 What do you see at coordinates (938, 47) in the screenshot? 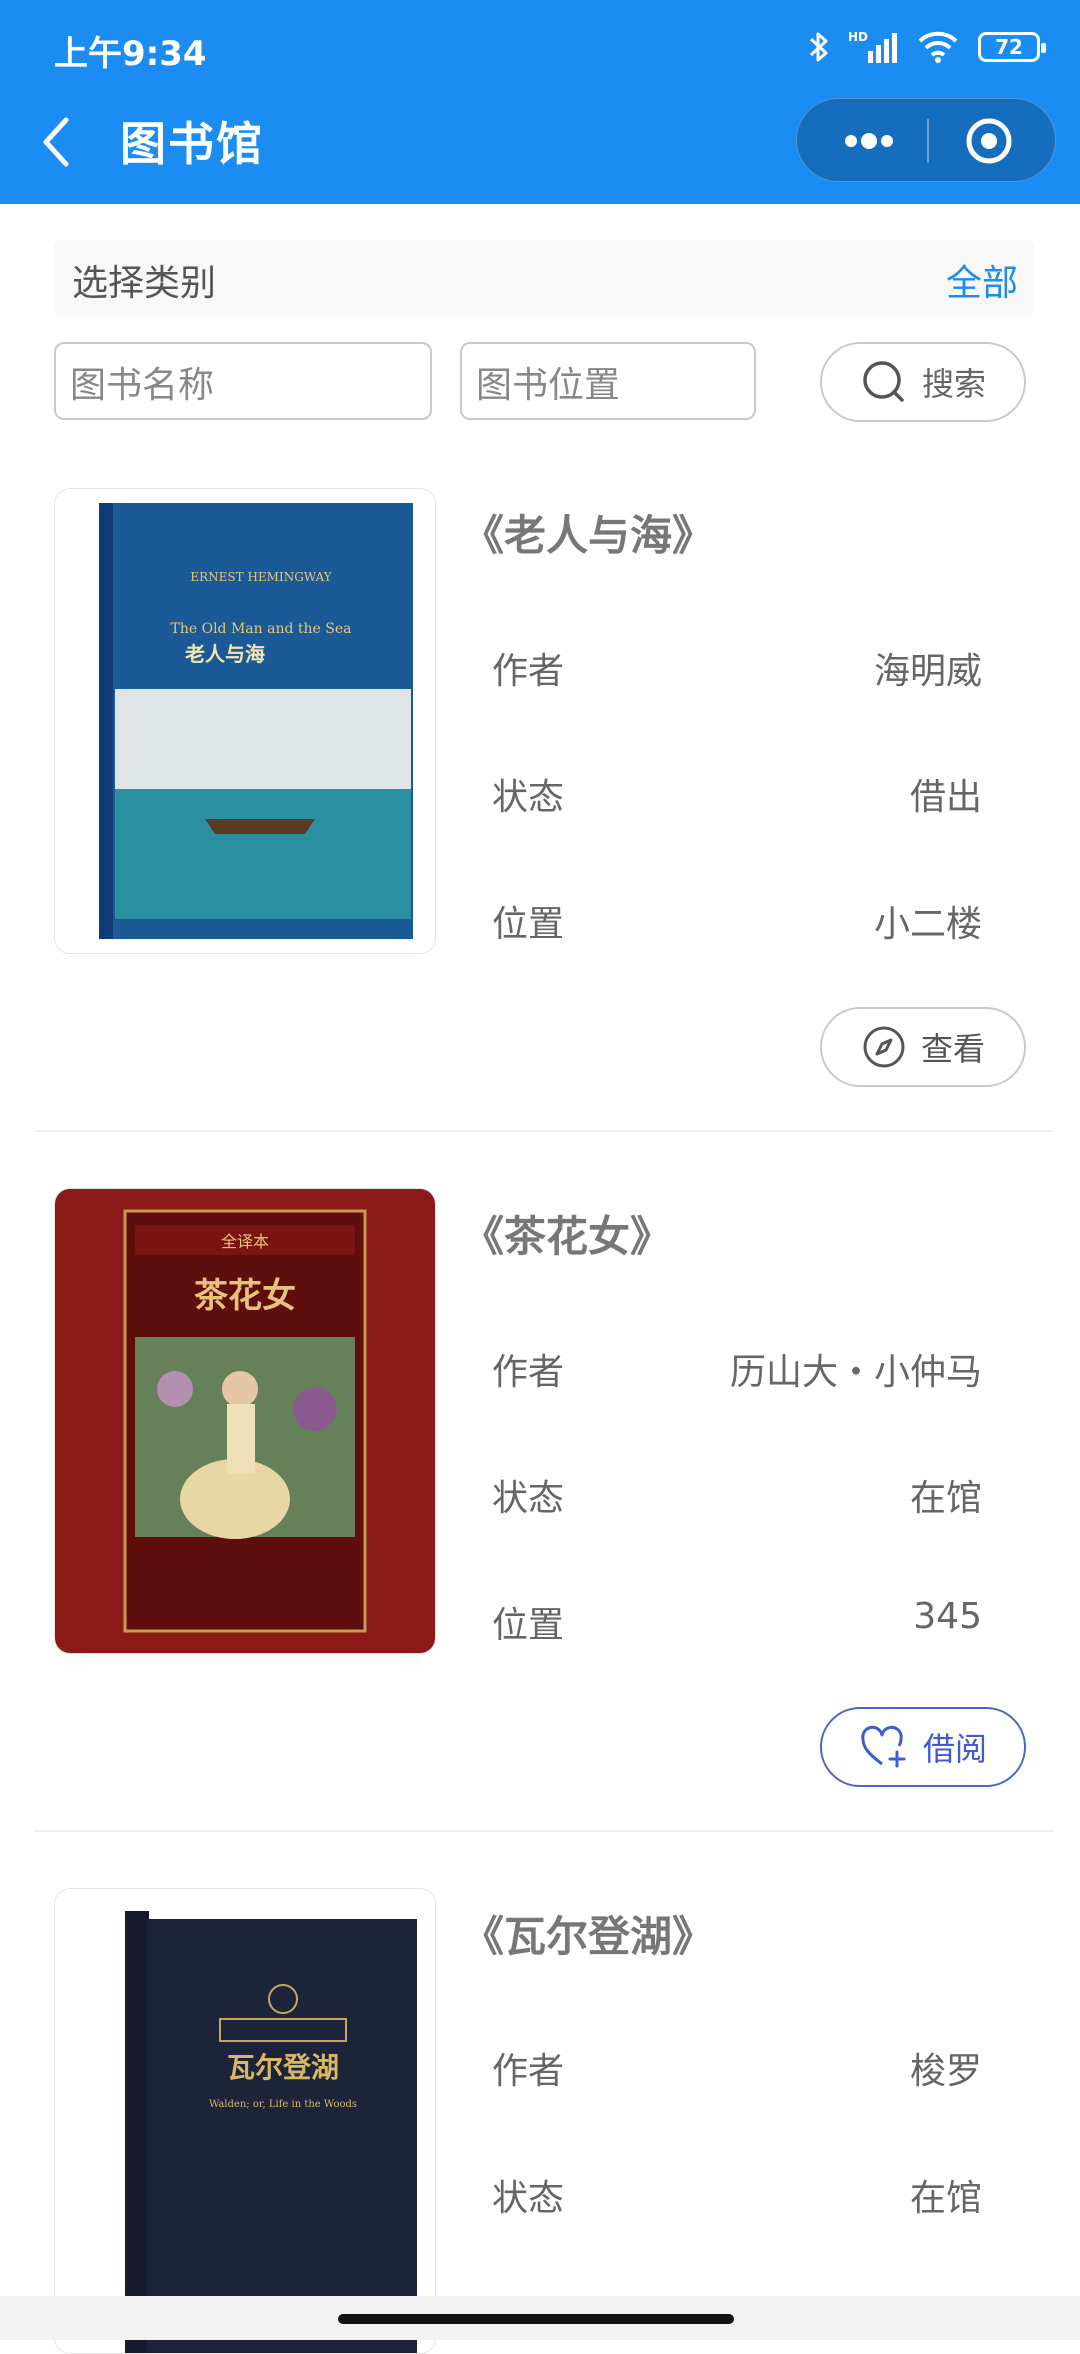
I see `wifi-icon` at bounding box center [938, 47].